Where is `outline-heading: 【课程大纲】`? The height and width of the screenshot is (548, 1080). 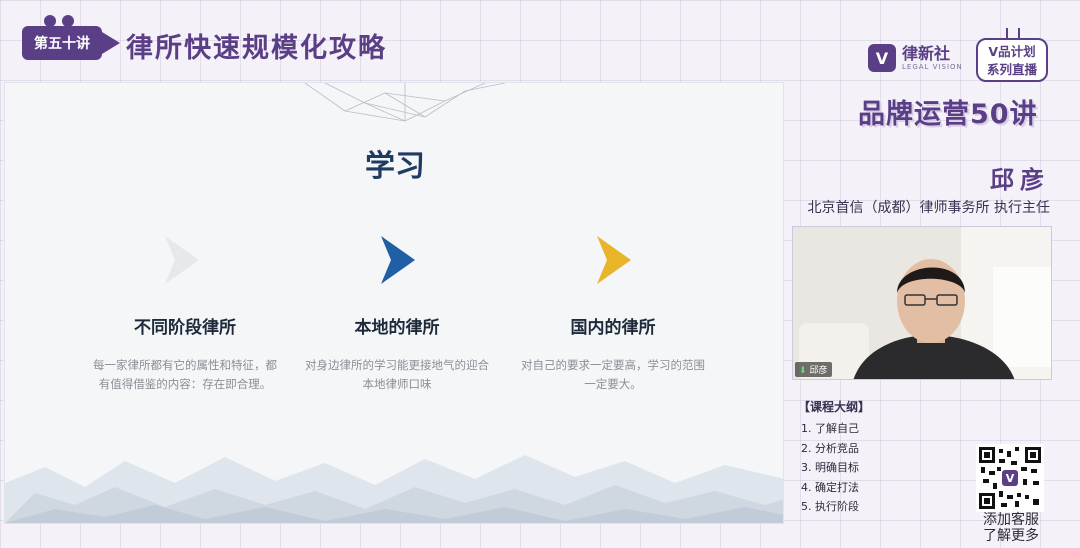 outline-heading: 【课程大纲】 is located at coordinates (834, 407).